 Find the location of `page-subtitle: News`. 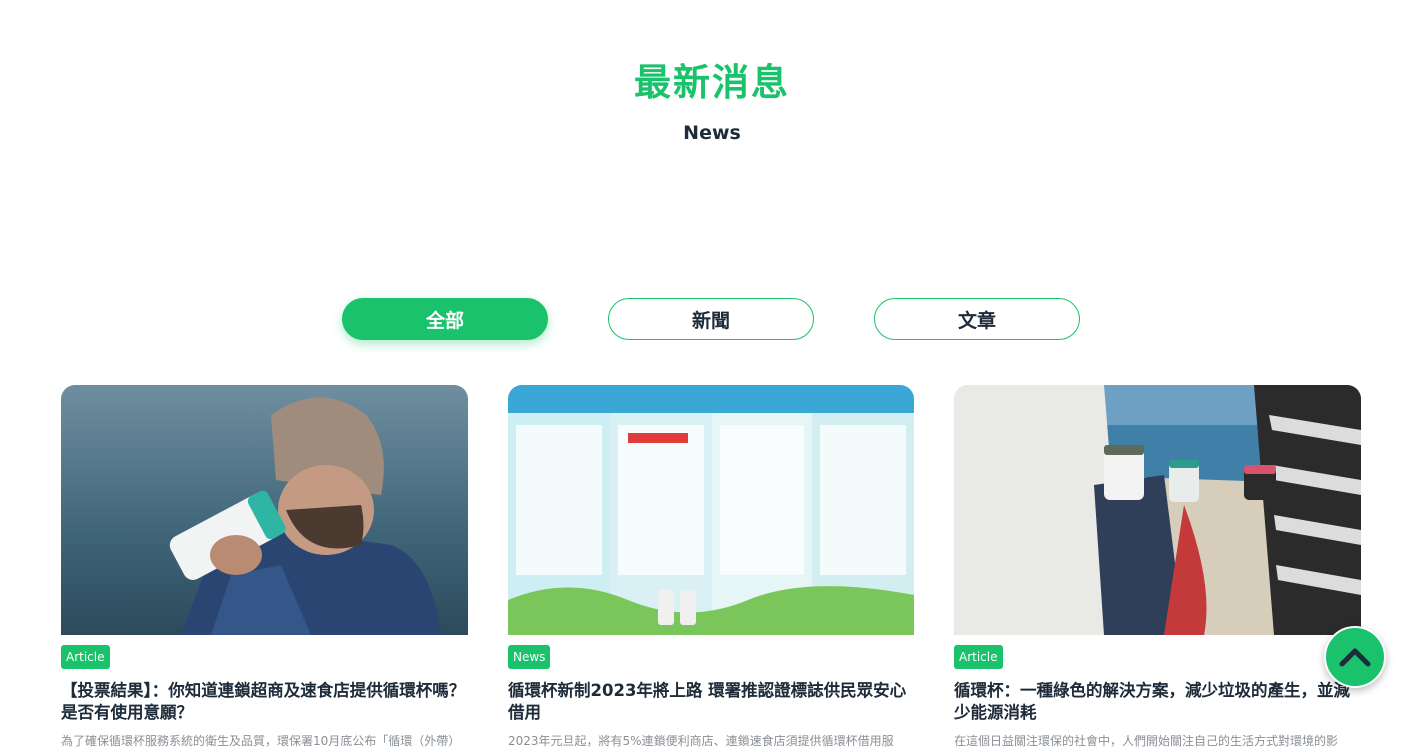

page-subtitle: News is located at coordinates (712, 133).